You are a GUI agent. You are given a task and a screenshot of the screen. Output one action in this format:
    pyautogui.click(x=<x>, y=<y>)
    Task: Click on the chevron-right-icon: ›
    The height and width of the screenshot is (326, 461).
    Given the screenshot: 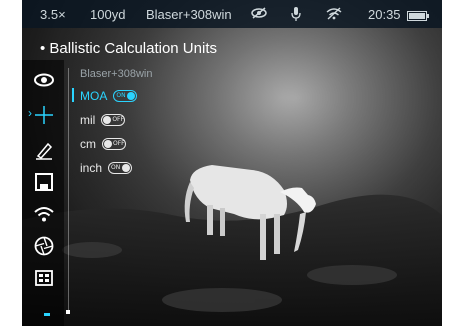 What is the action you would take?
    pyautogui.click(x=30, y=113)
    